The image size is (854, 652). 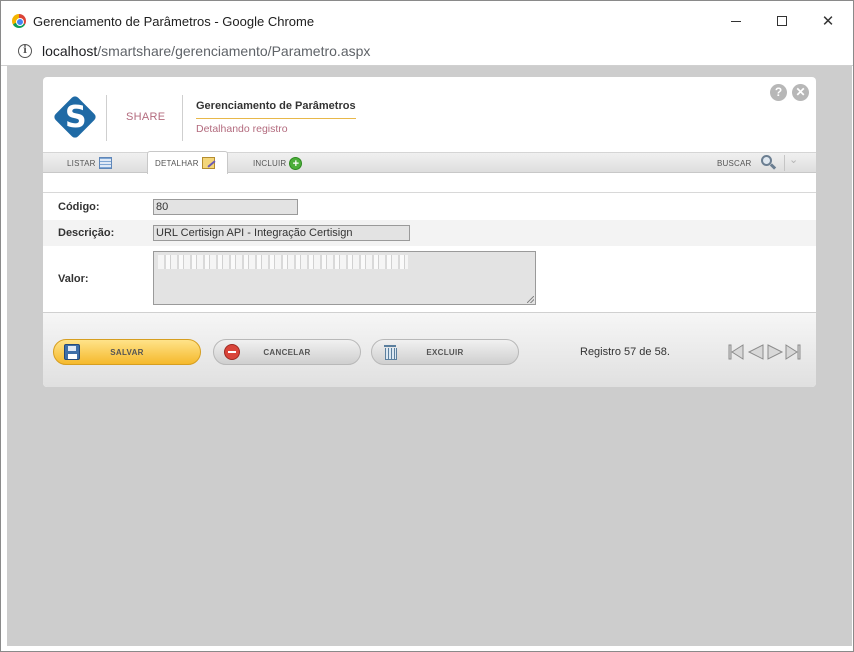 I want to click on descricao-field: URL Certisign API - Integração Certisign, so click(x=281, y=233).